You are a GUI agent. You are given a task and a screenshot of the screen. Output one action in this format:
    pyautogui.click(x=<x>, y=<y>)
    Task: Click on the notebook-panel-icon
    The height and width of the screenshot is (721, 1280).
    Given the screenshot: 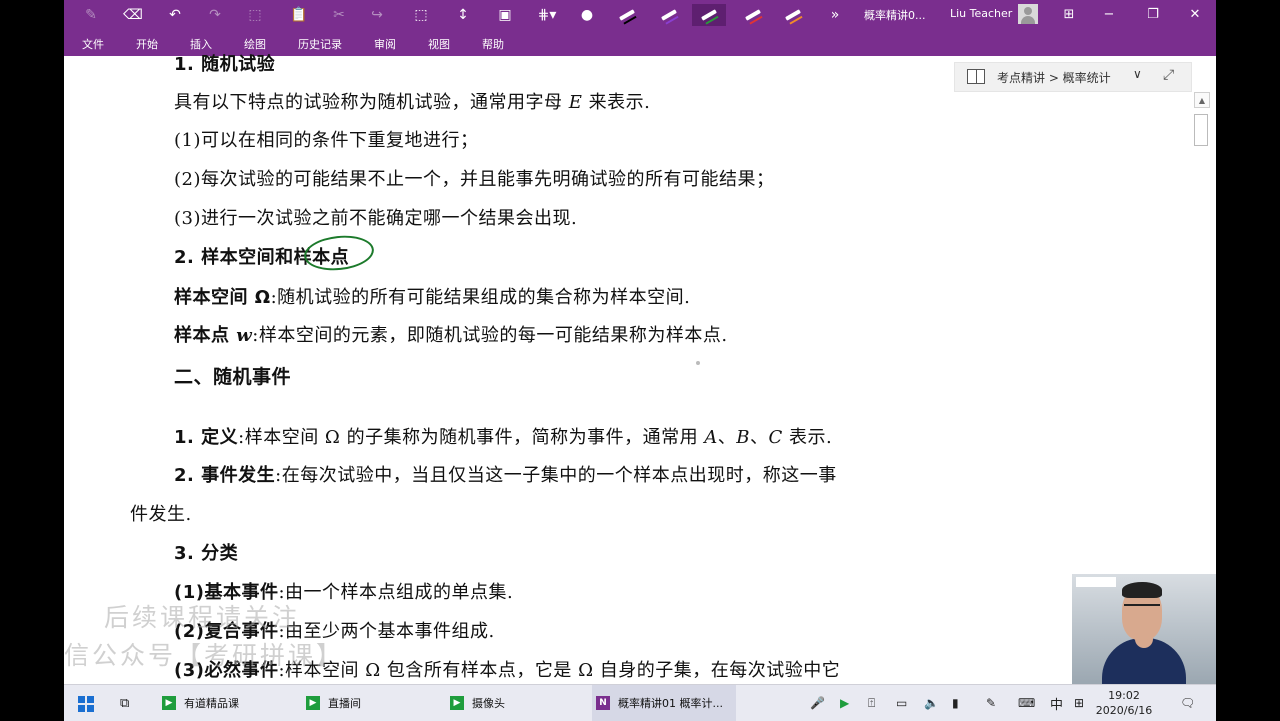 What is the action you would take?
    pyautogui.click(x=976, y=76)
    